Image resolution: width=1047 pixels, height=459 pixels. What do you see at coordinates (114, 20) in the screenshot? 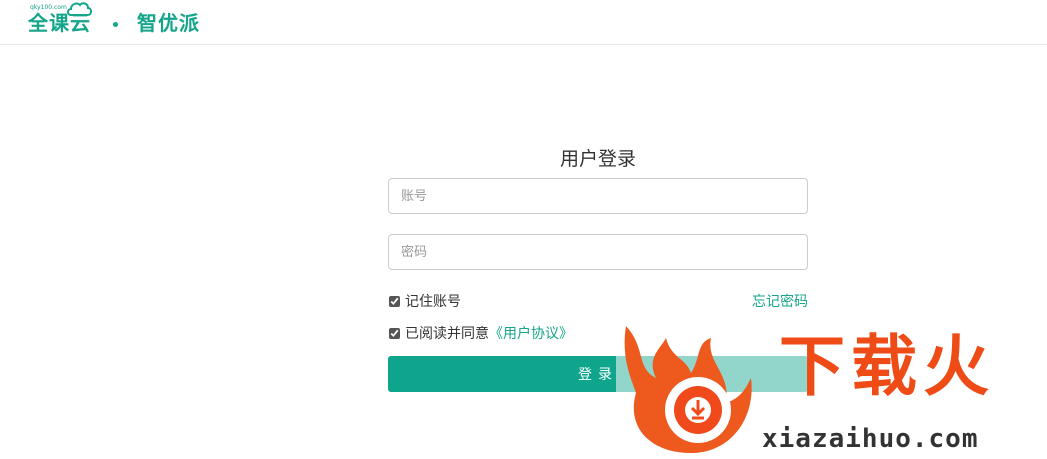
I see `brand-logo: qky100.com 全课云 智优派` at bounding box center [114, 20].